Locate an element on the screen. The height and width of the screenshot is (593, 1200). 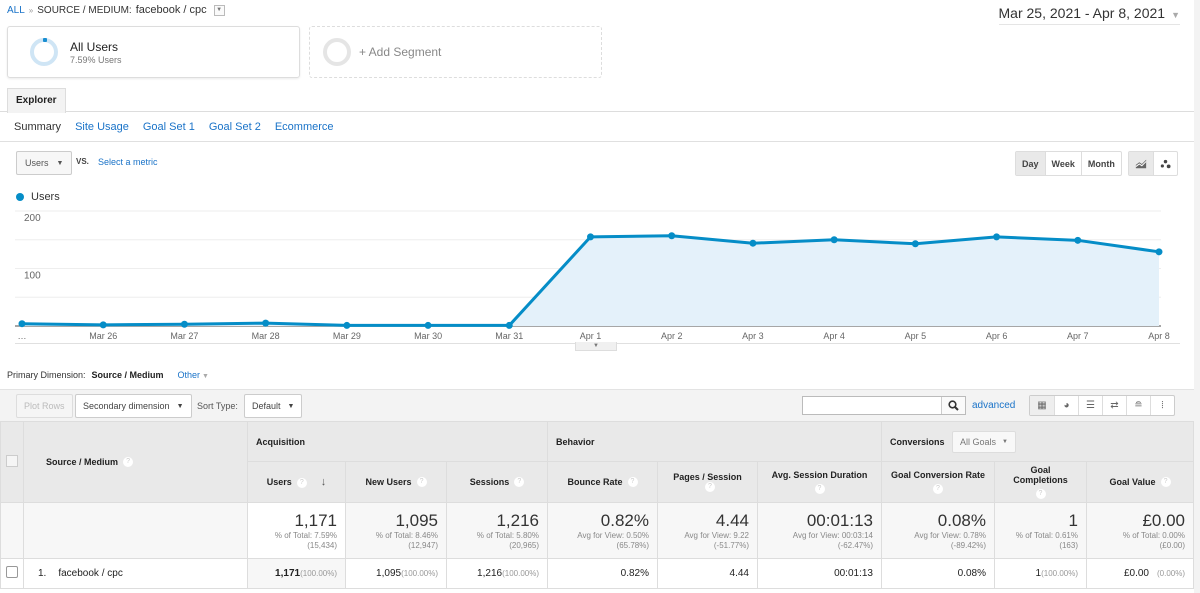
pie-chart-icon: ◕ is located at coordinates (1066, 405).